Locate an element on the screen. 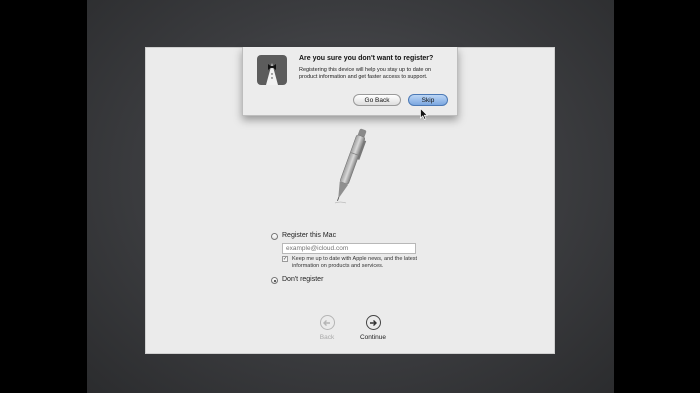 The image size is (700, 393). dont-register-label: Don't register is located at coordinates (303, 279).